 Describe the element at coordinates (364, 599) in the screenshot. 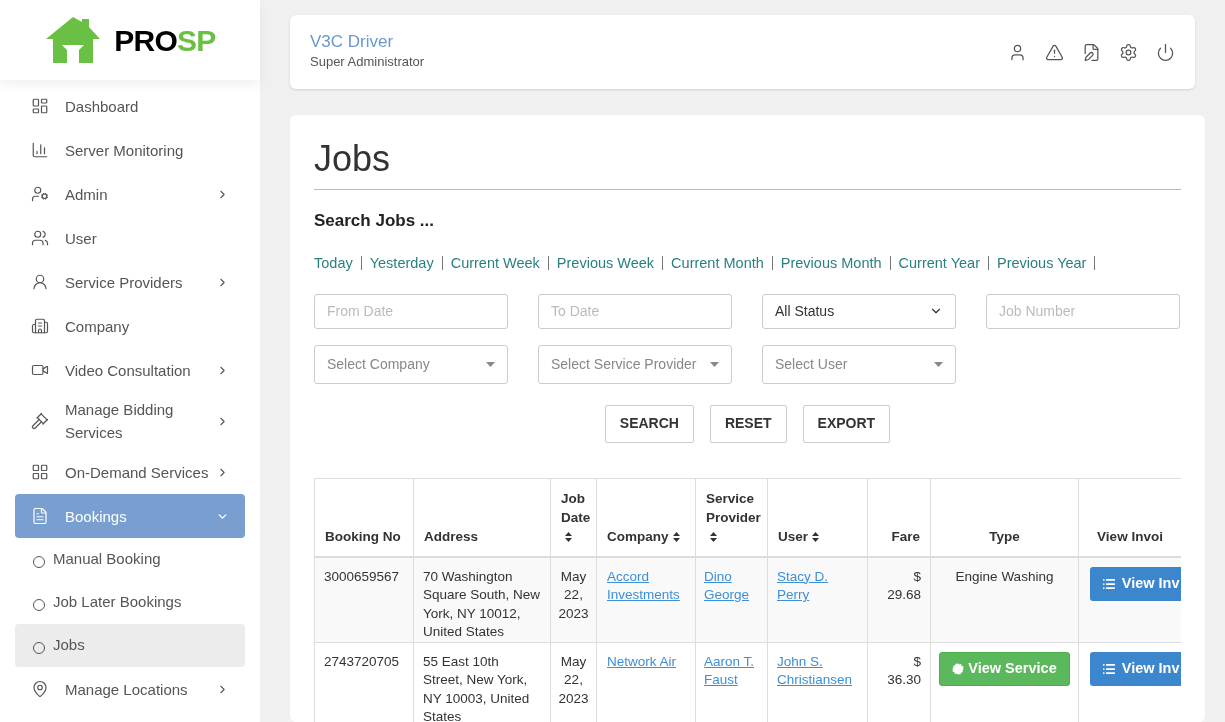

I see `table-cell: 3000659567` at that location.